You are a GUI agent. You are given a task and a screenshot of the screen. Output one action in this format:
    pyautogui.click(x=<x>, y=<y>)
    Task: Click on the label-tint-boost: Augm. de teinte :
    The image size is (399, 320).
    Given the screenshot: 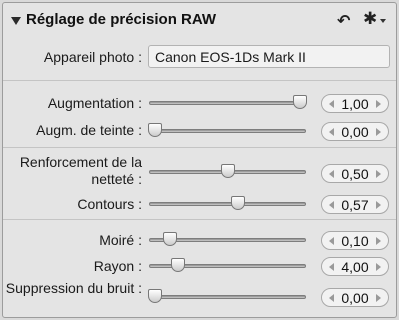 What is the action you would take?
    pyautogui.click(x=89, y=130)
    